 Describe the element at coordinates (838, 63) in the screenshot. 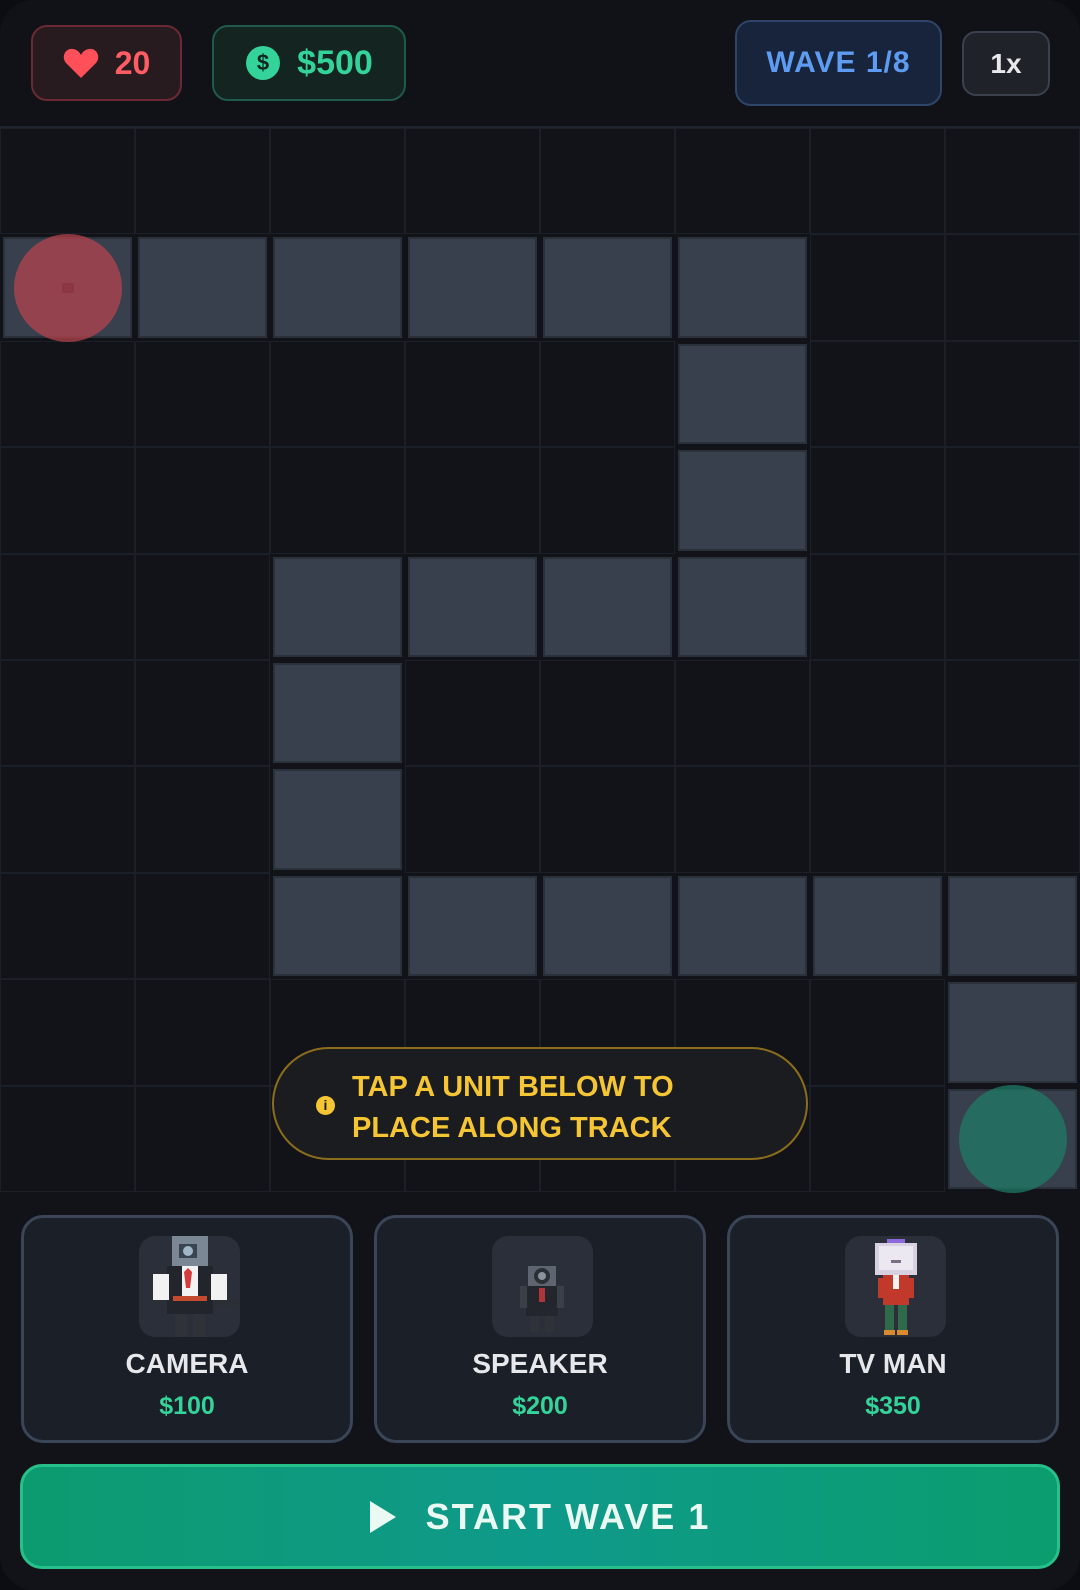

I see `wave-indicator: WAVE 1/8` at that location.